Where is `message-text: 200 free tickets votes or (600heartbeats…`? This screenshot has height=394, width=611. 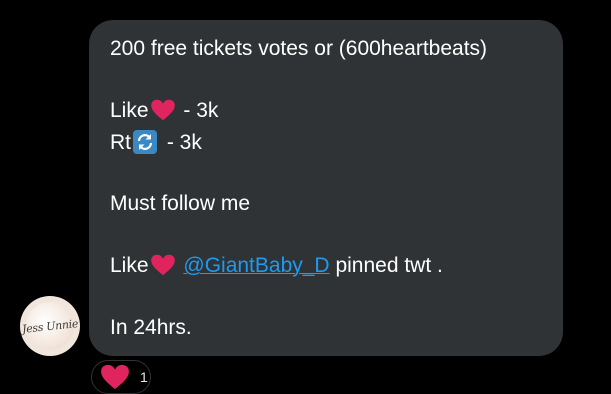 message-text: 200 free tickets votes or (600heartbeats… is located at coordinates (299, 48).